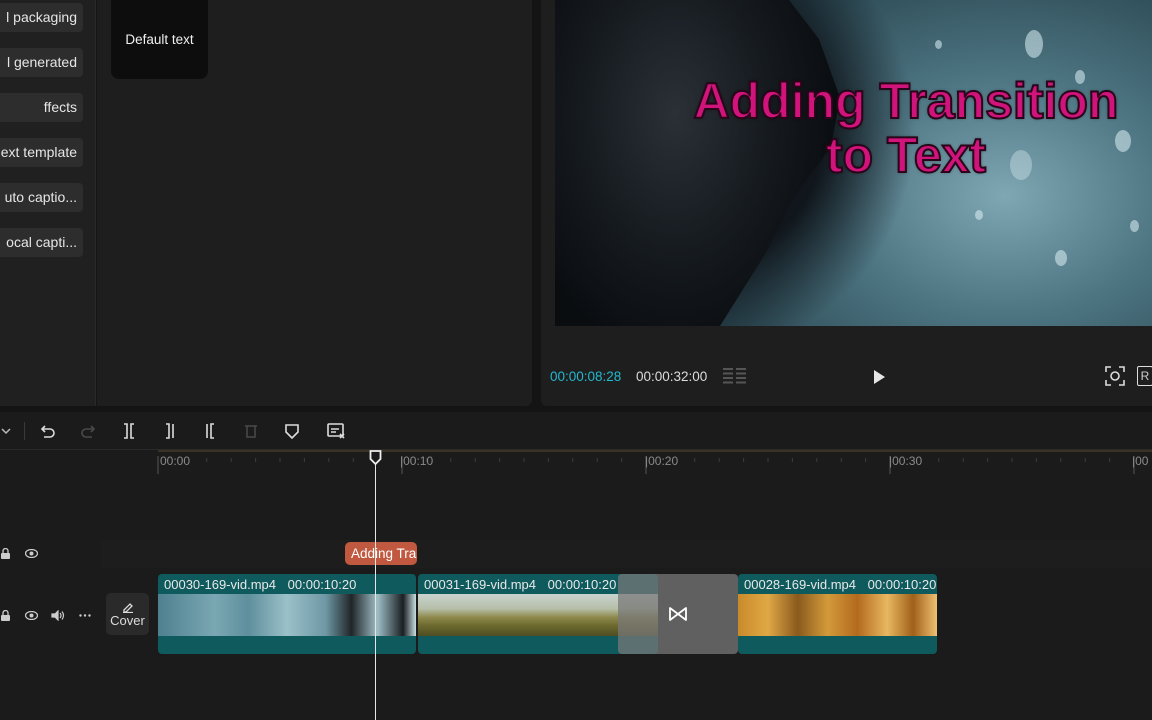  I want to click on ruler-tick-label: |00:10, so click(417, 461).